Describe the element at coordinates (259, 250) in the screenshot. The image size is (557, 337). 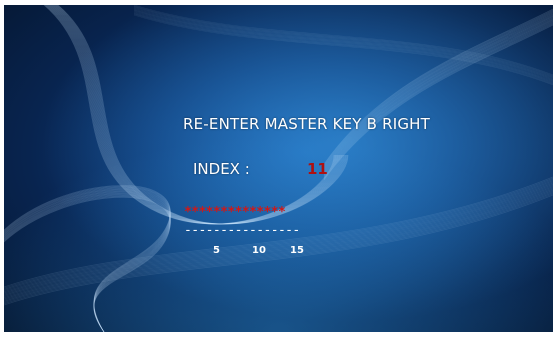
I see `position-tick-10: 10` at that location.